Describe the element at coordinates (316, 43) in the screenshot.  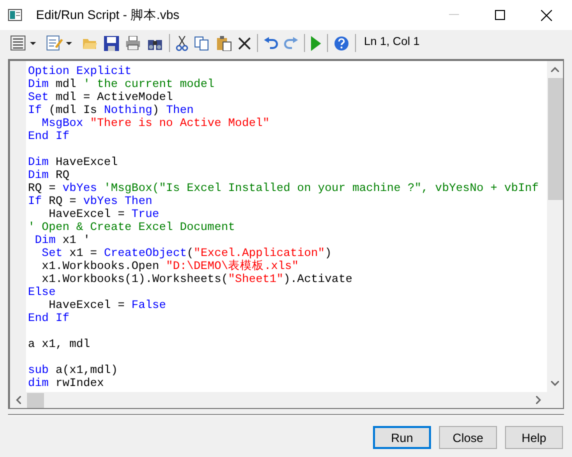
I see `run-icon` at that location.